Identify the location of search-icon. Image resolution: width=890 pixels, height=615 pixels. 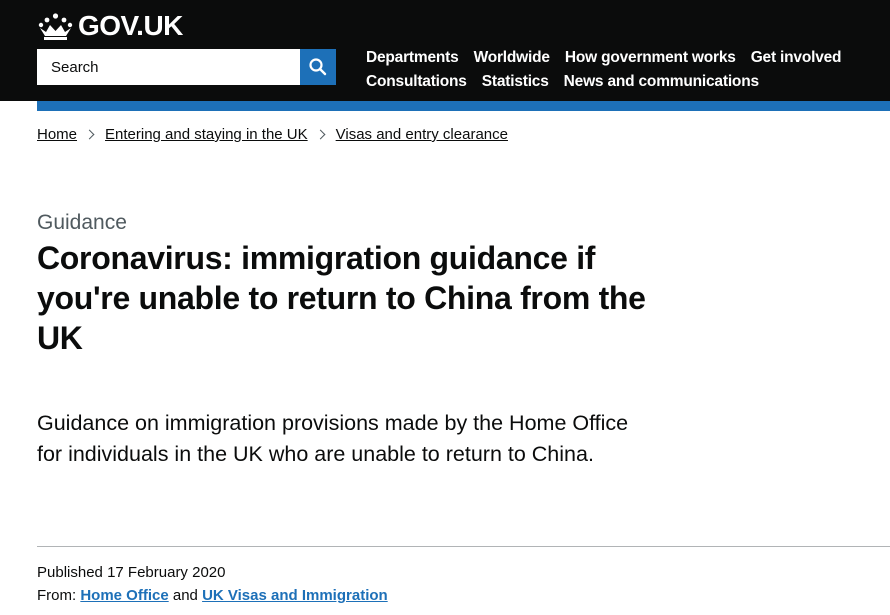
(318, 67).